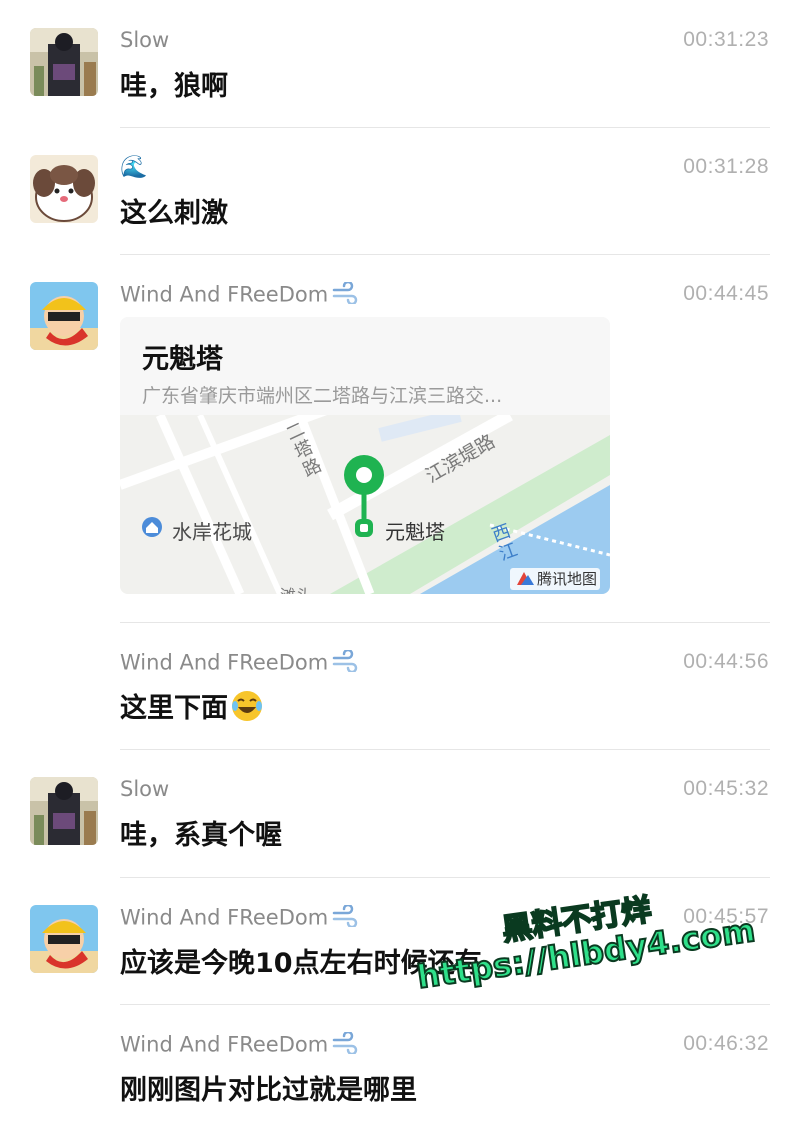 The width and height of the screenshot is (800, 1137). What do you see at coordinates (415, 532) in the screenshot?
I see `map-marker-label: 元魁塔` at bounding box center [415, 532].